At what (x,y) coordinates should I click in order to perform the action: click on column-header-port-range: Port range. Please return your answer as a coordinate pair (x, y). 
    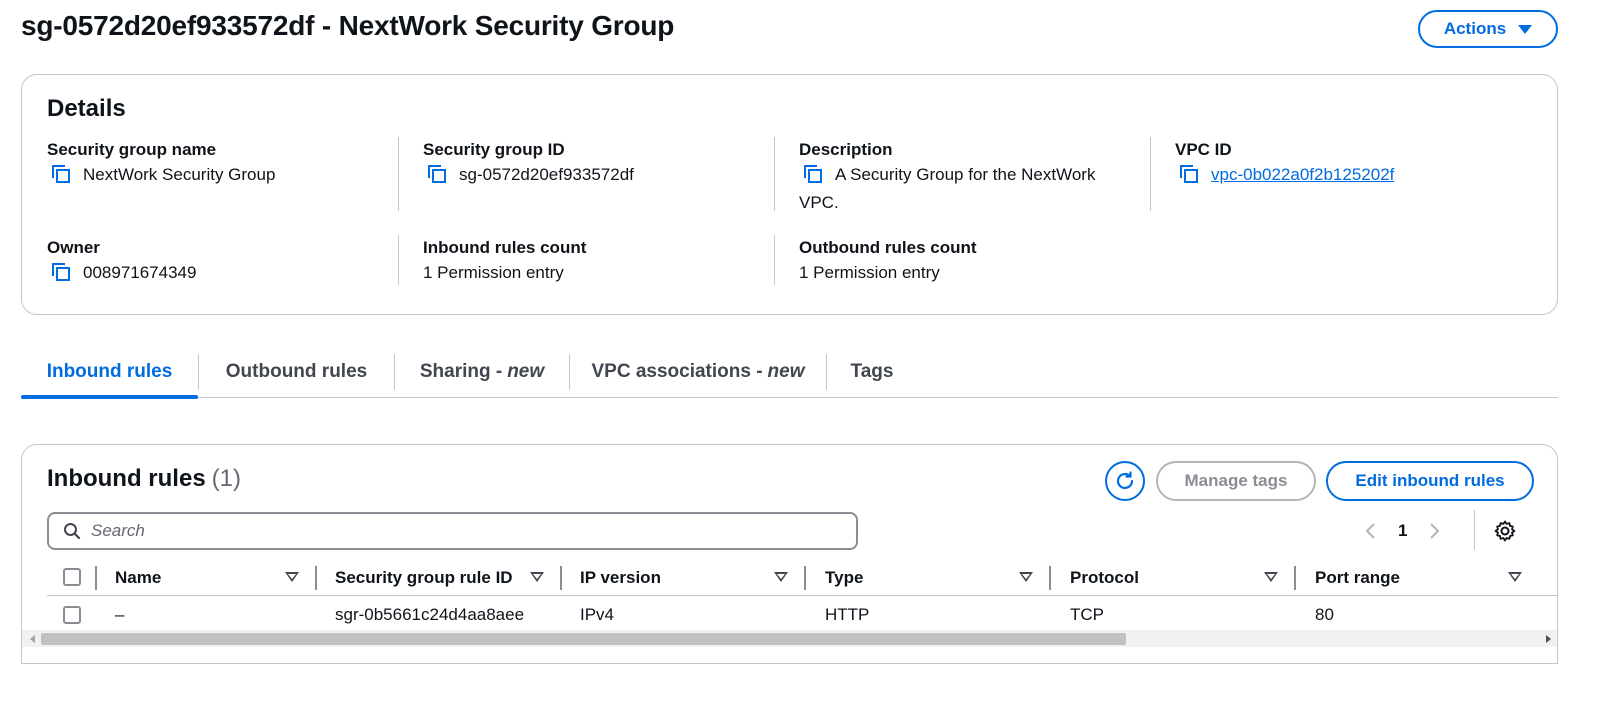
    Looking at the image, I should click on (1357, 577).